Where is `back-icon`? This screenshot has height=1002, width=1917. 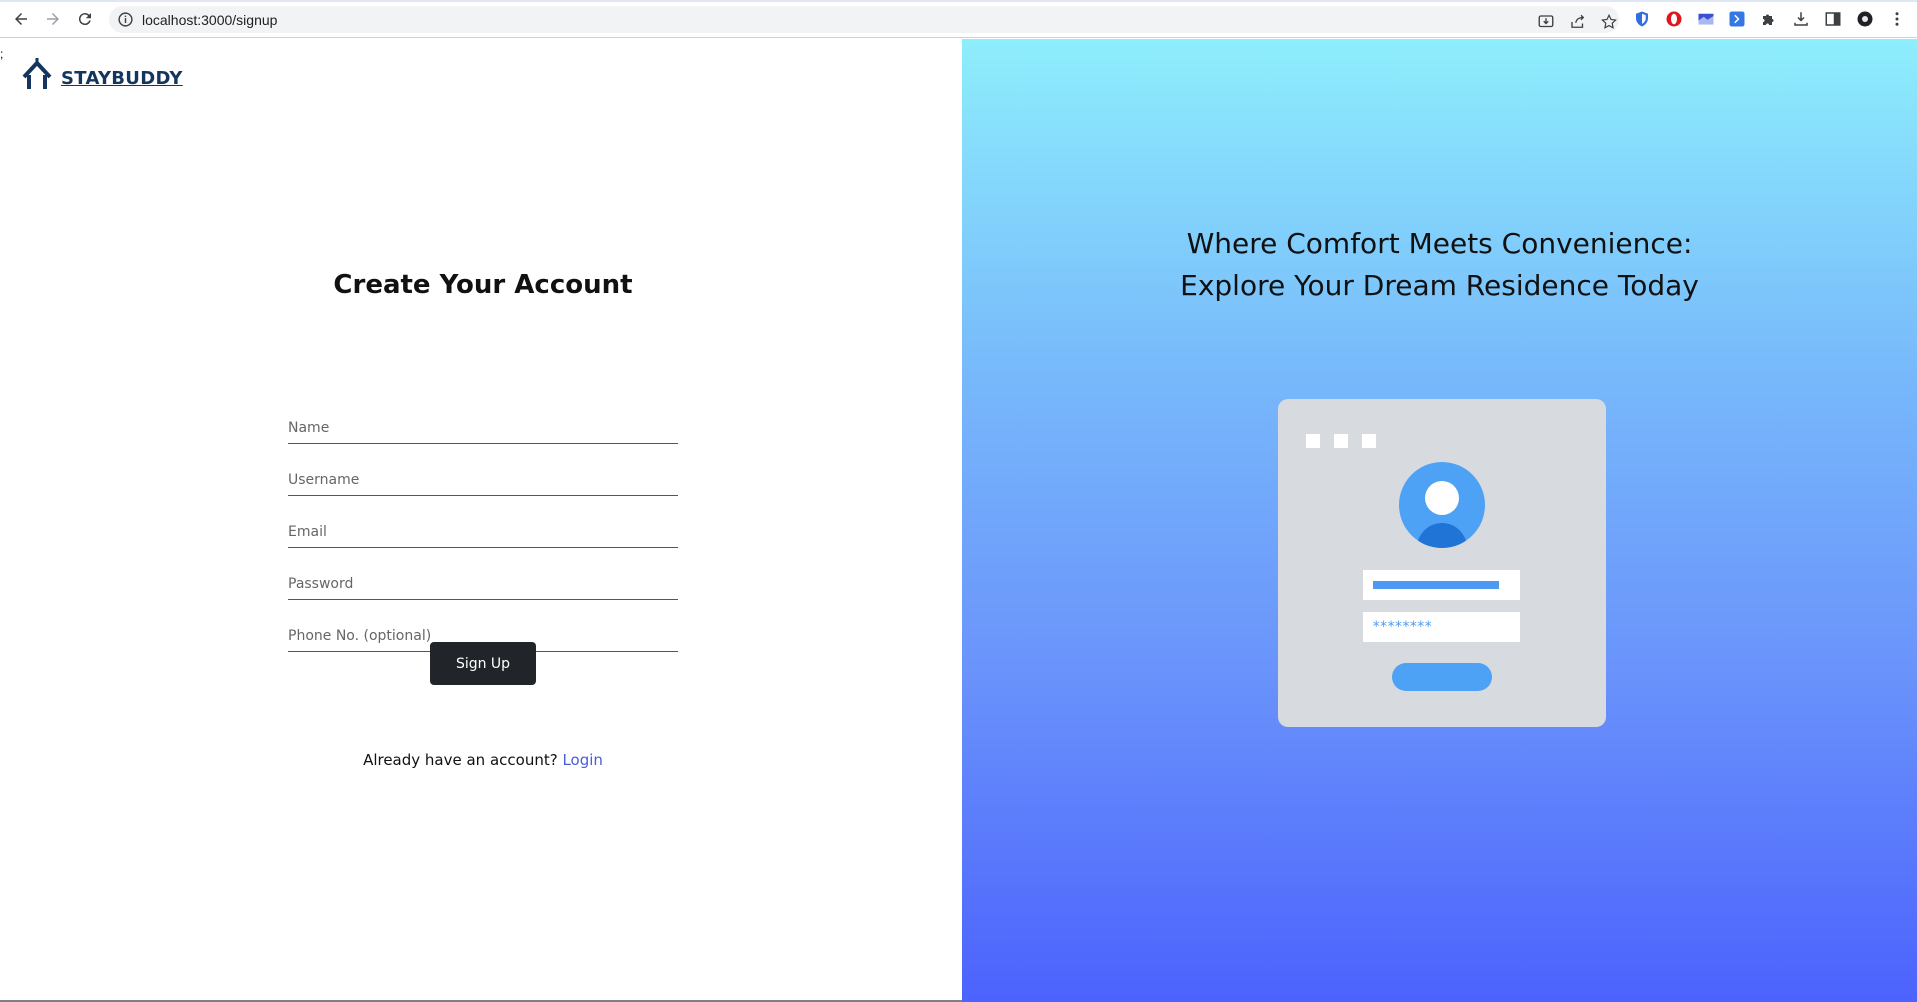
back-icon is located at coordinates (21, 19).